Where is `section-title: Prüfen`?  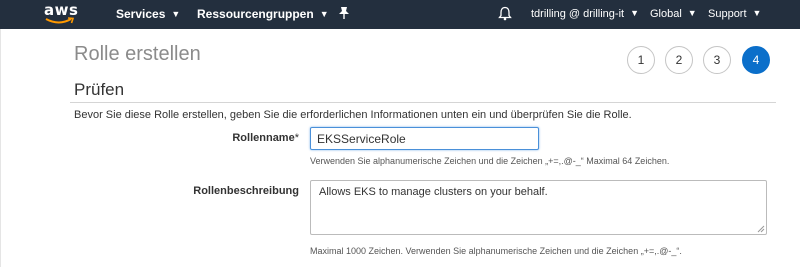 section-title: Prüfen is located at coordinates (99, 89).